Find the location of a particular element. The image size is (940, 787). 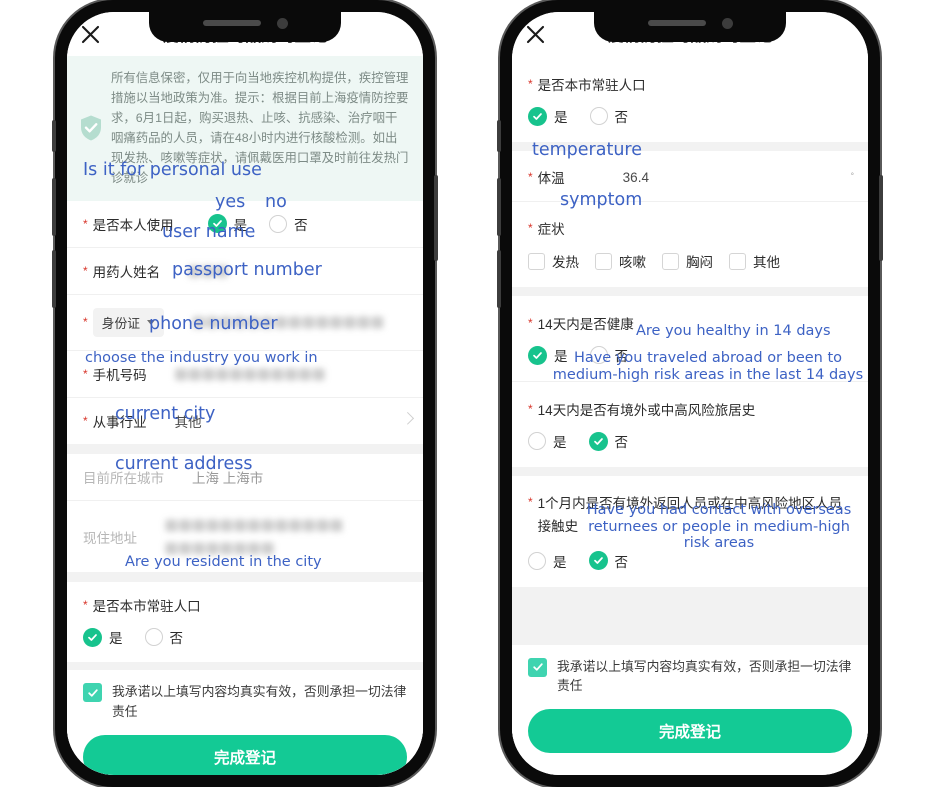

checkbox-symptom-cough: 咳嗽 is located at coordinates (620, 261).